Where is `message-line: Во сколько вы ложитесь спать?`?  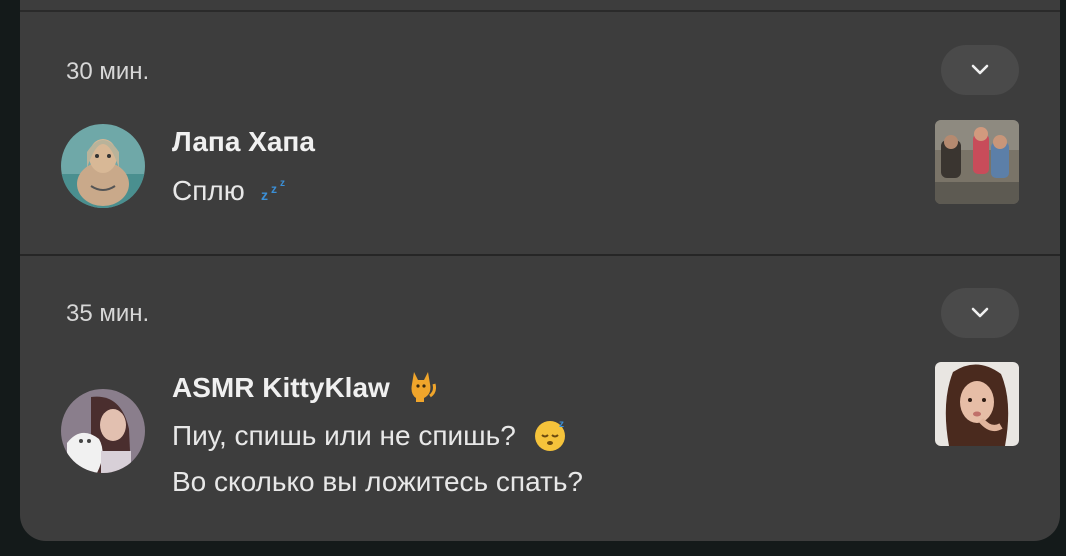
message-line: Во сколько вы ложитесь спать? is located at coordinates (378, 481).